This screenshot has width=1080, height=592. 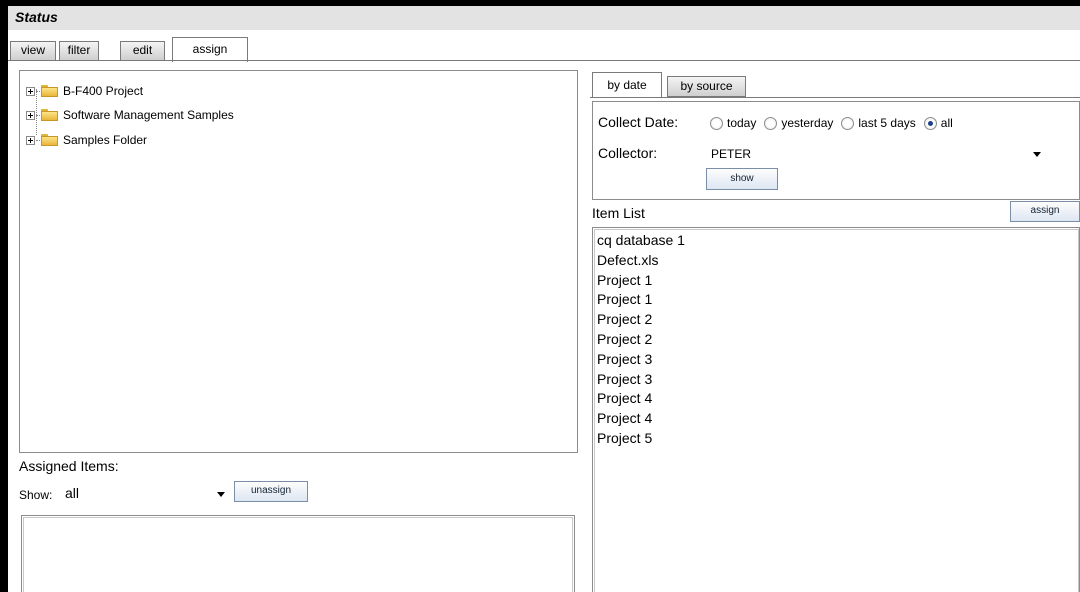 I want to click on tab-edit: edit, so click(x=142, y=51).